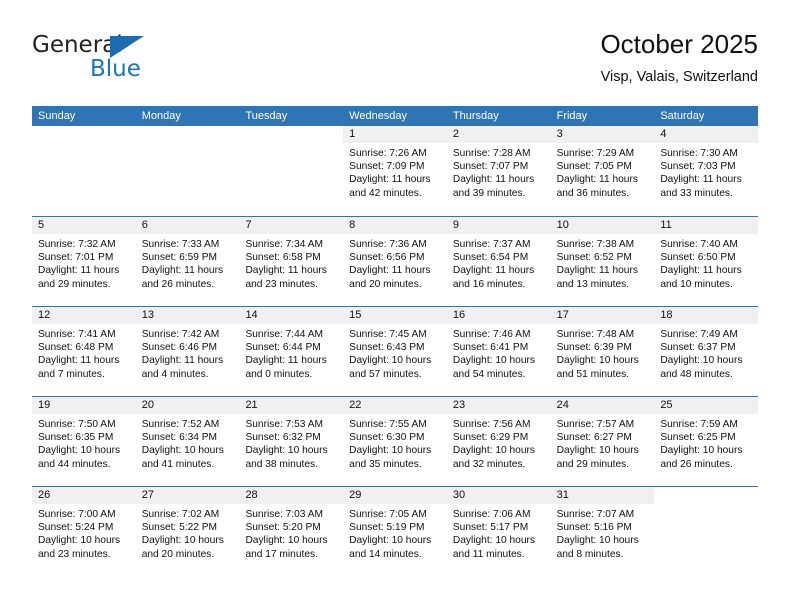  I want to click on daylight-duration-line2: and 13 minutes., so click(593, 284).